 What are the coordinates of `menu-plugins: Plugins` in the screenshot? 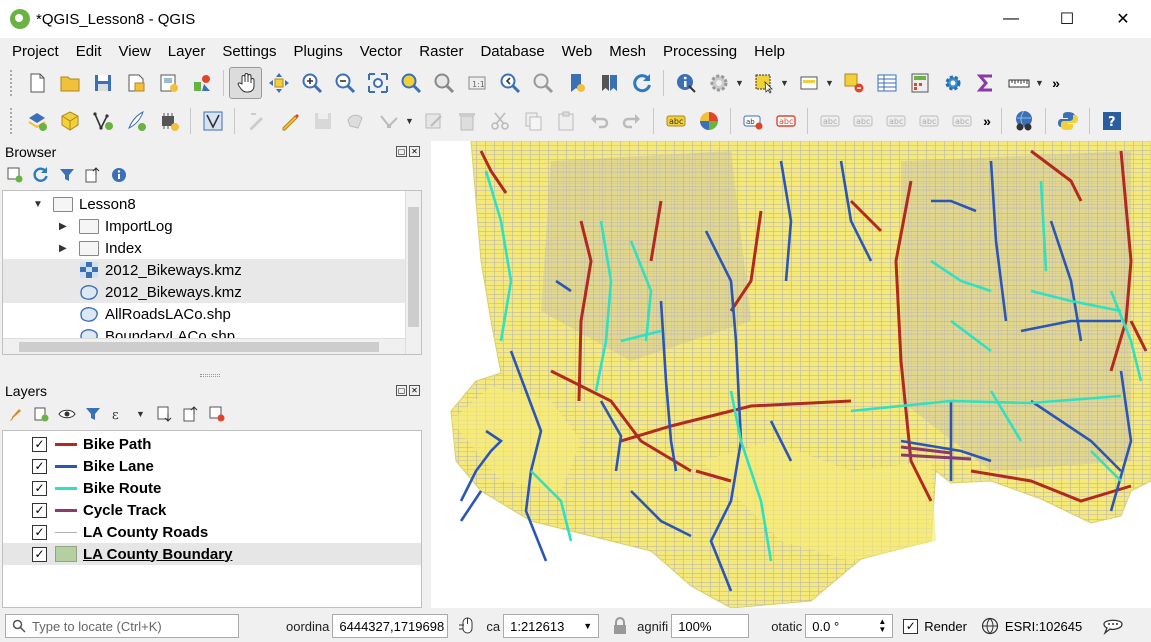 It's located at (319, 51).